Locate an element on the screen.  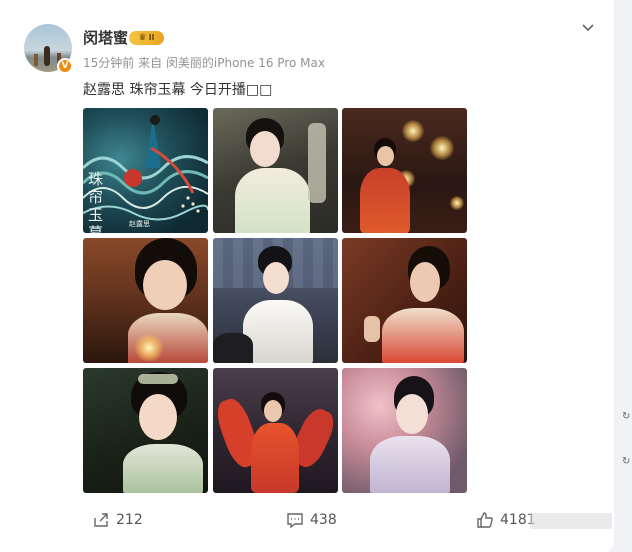
post-meta: 15分钟前 来自 闵美丽的iPhone 16 Pro Max is located at coordinates (204, 62).